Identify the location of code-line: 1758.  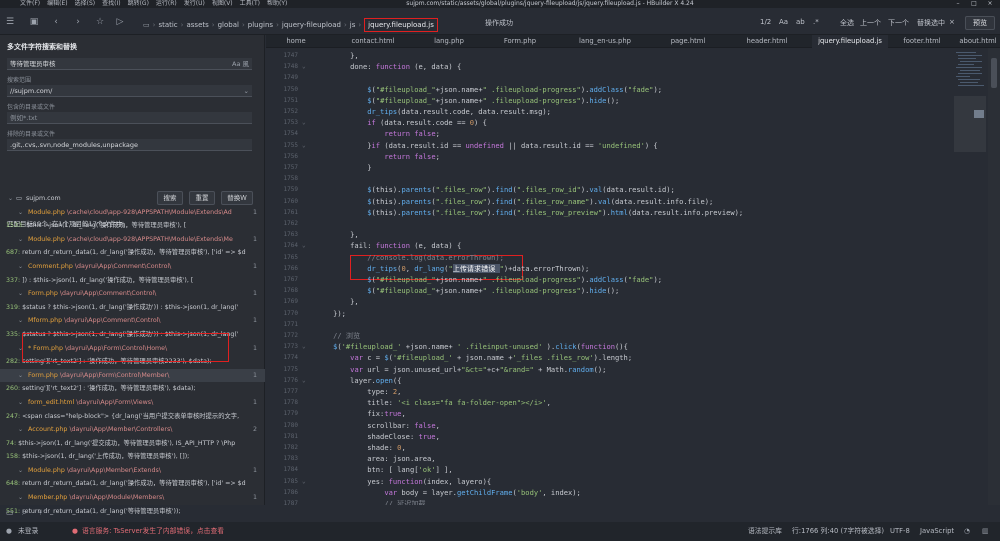
(609, 178).